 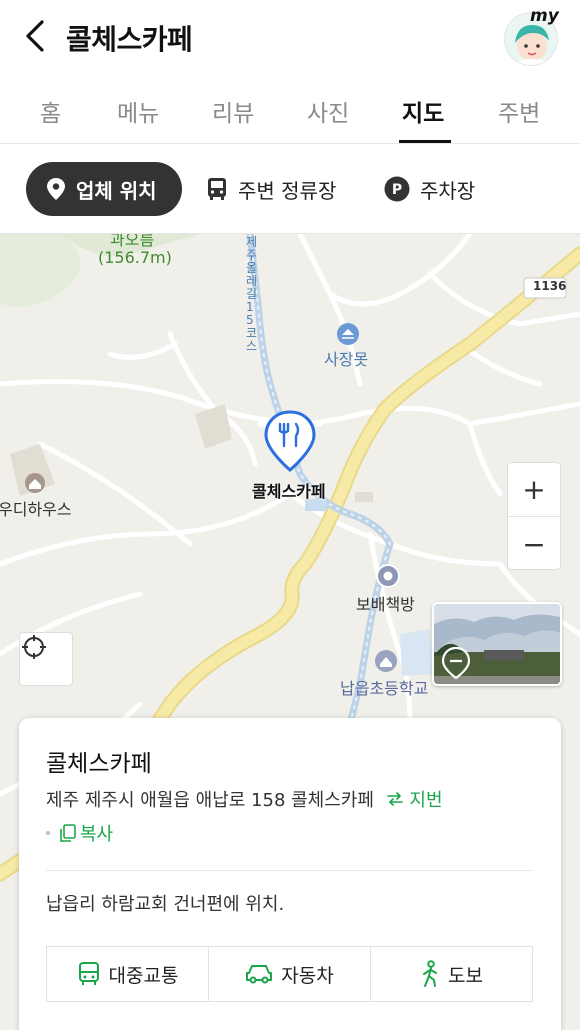 I want to click on svg-text: P, so click(x=397, y=190).